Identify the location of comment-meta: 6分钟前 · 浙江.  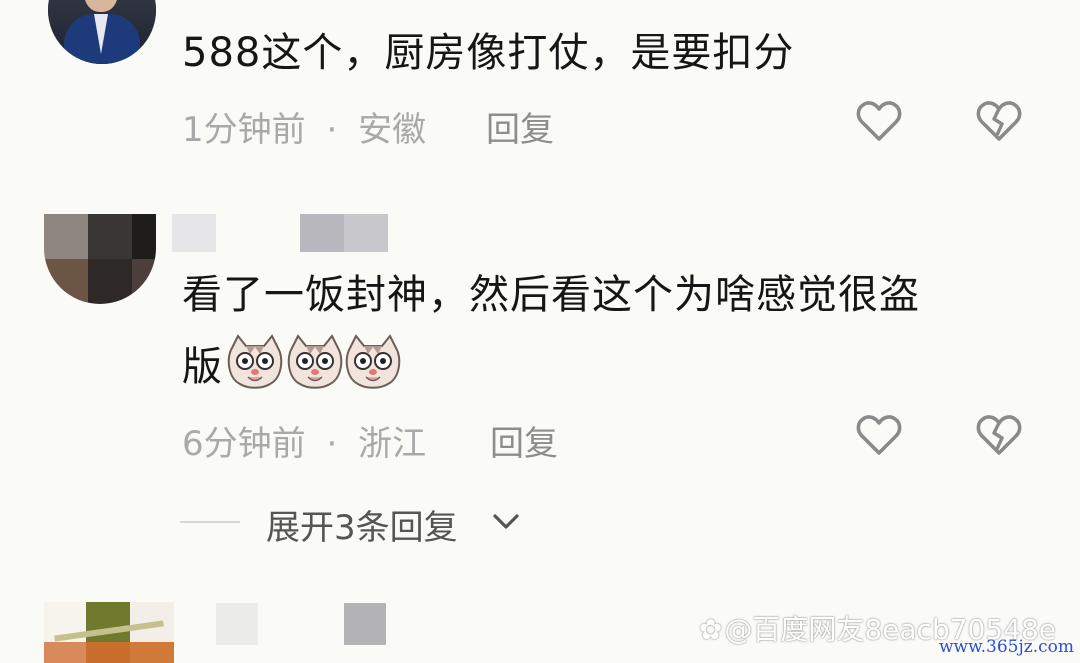
(304, 440).